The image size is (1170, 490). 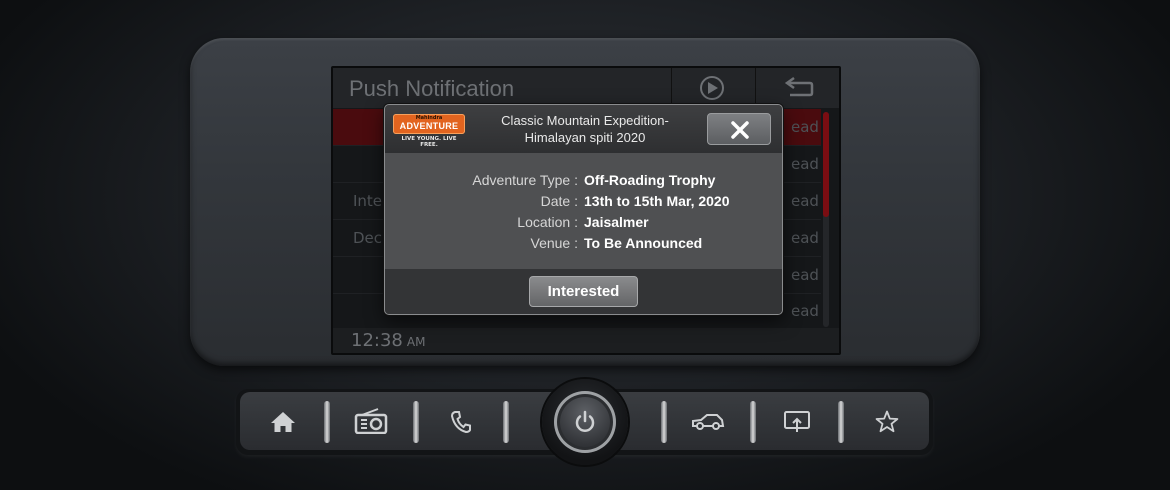 I want to click on detail-value: Off-Roading Trophy, so click(x=650, y=180).